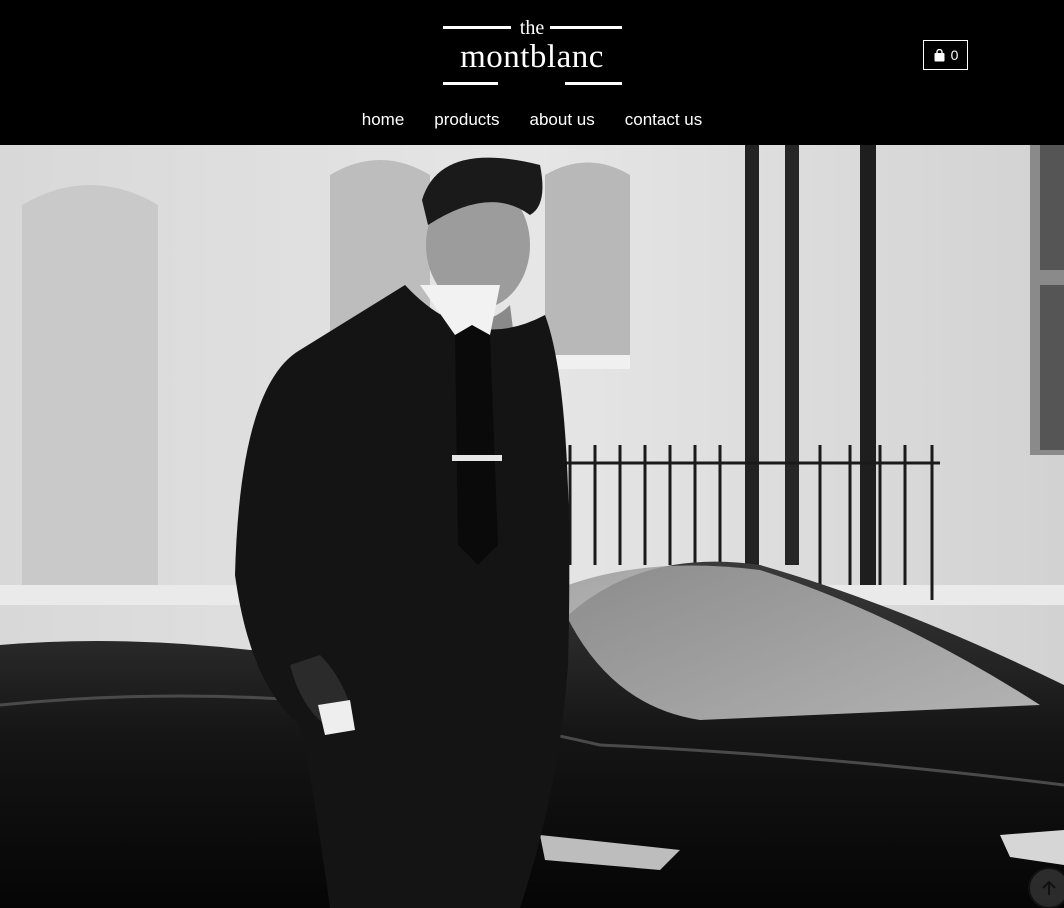 This screenshot has width=1064, height=908. What do you see at coordinates (562, 121) in the screenshot?
I see `nav-about-us: about us` at bounding box center [562, 121].